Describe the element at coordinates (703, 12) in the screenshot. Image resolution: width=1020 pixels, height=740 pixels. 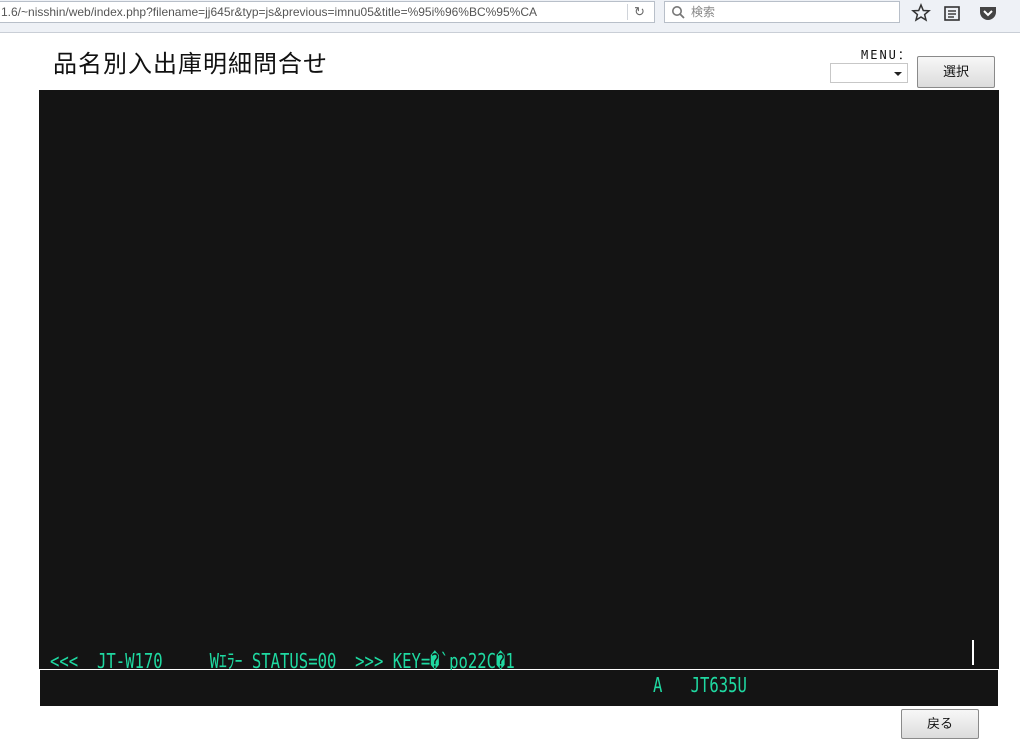
I see `search-placeholder: 検索` at that location.